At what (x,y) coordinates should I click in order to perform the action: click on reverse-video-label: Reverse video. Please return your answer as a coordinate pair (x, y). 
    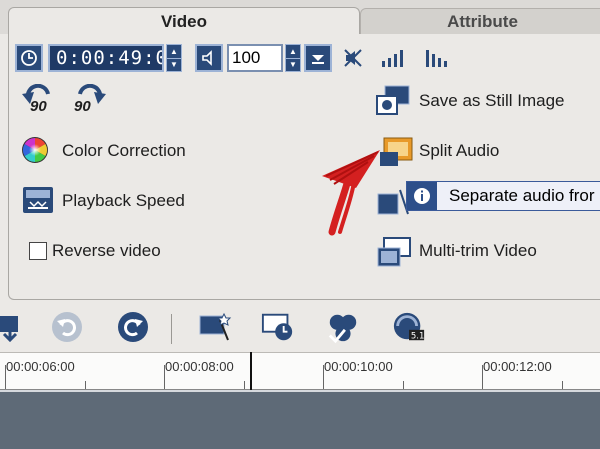
    Looking at the image, I should click on (106, 251).